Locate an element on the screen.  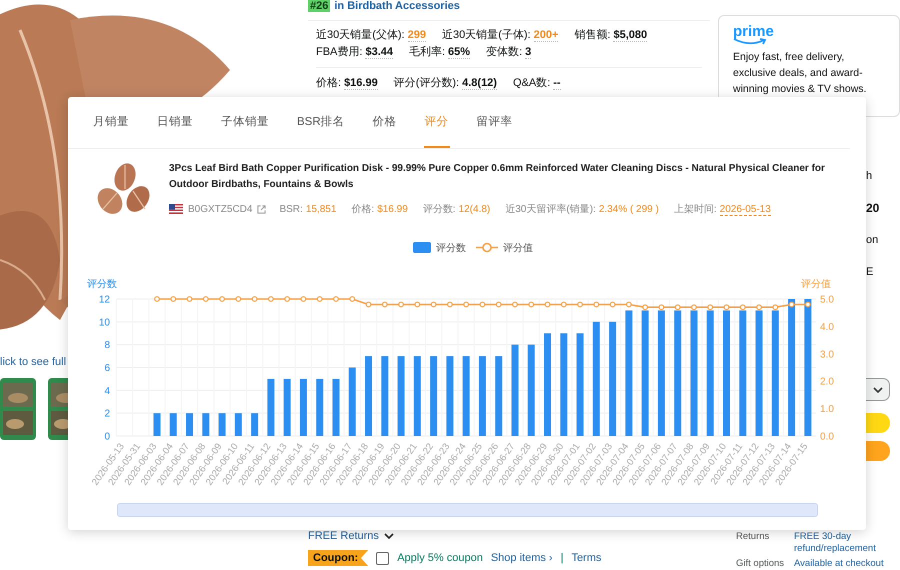
axis-title: 评分值 is located at coordinates (816, 284).